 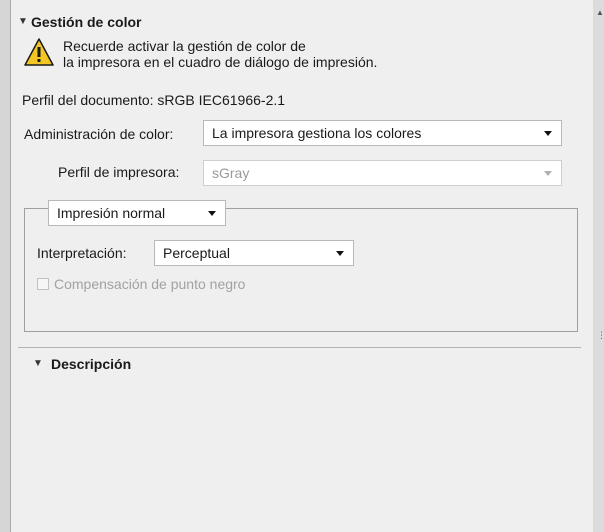 I want to click on section-divider, so click(x=299, y=347).